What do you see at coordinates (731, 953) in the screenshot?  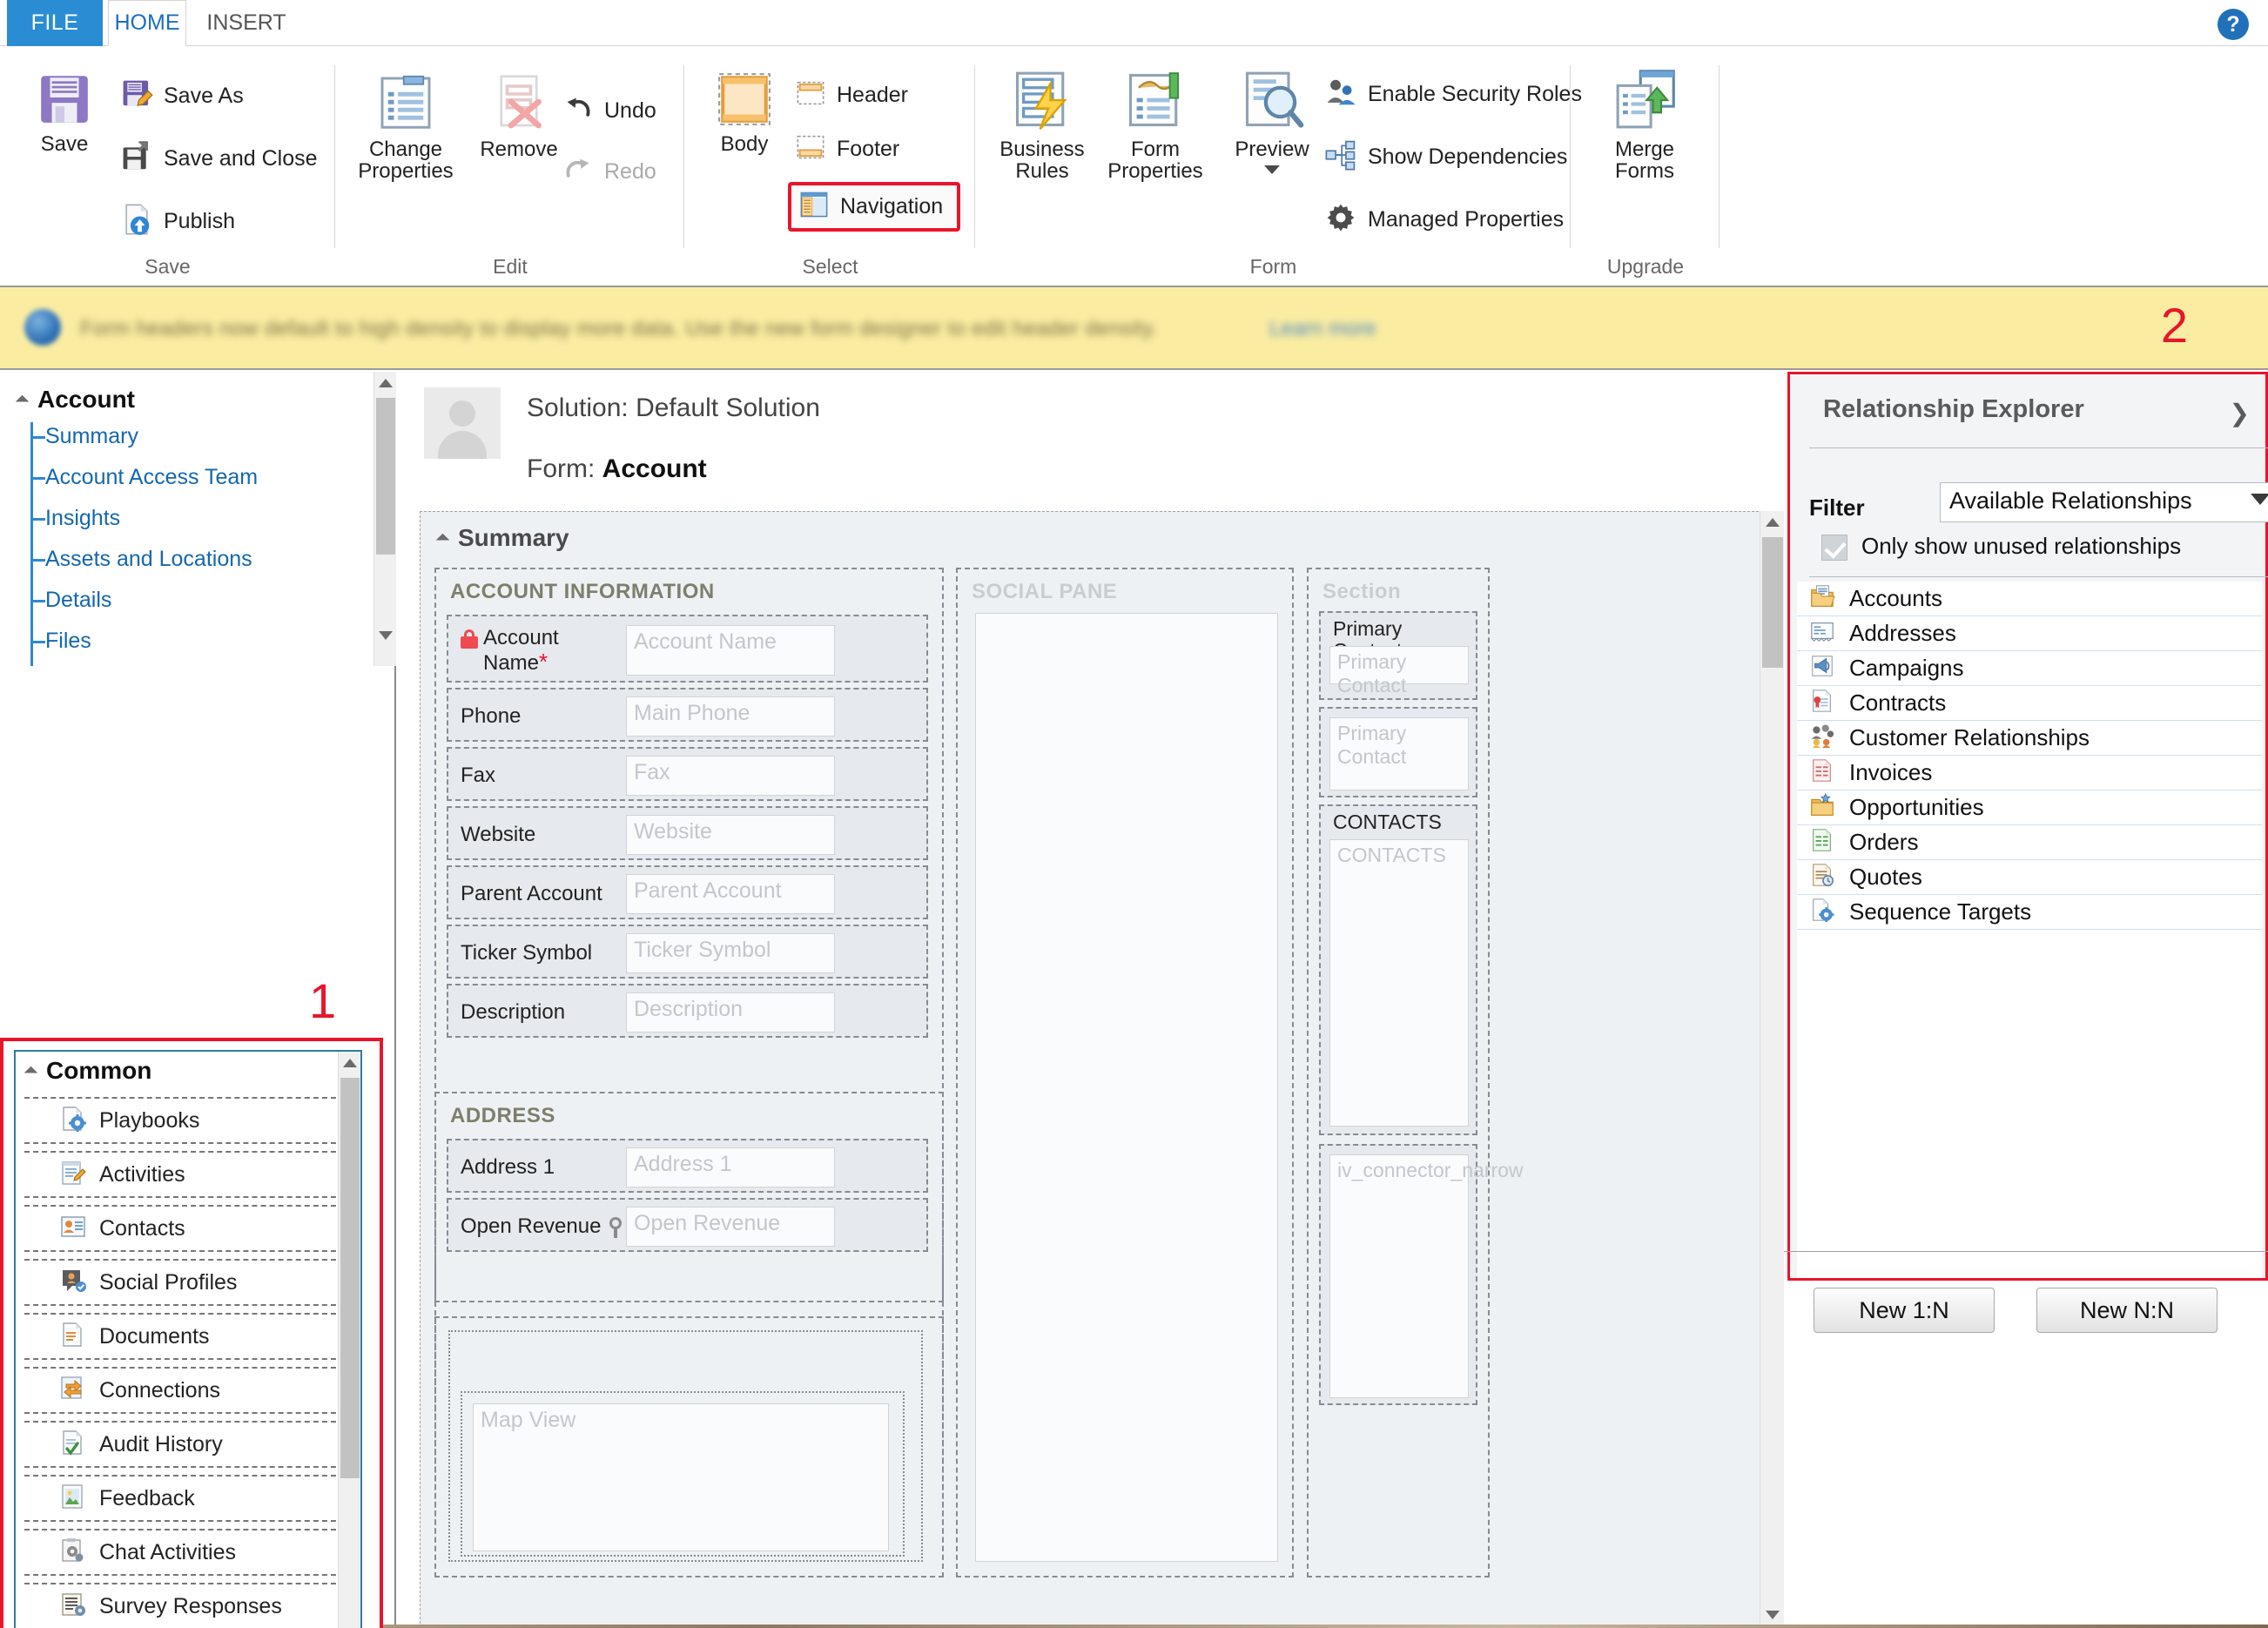 I see `field-input-ticker-symbol: Ticker Symbol` at bounding box center [731, 953].